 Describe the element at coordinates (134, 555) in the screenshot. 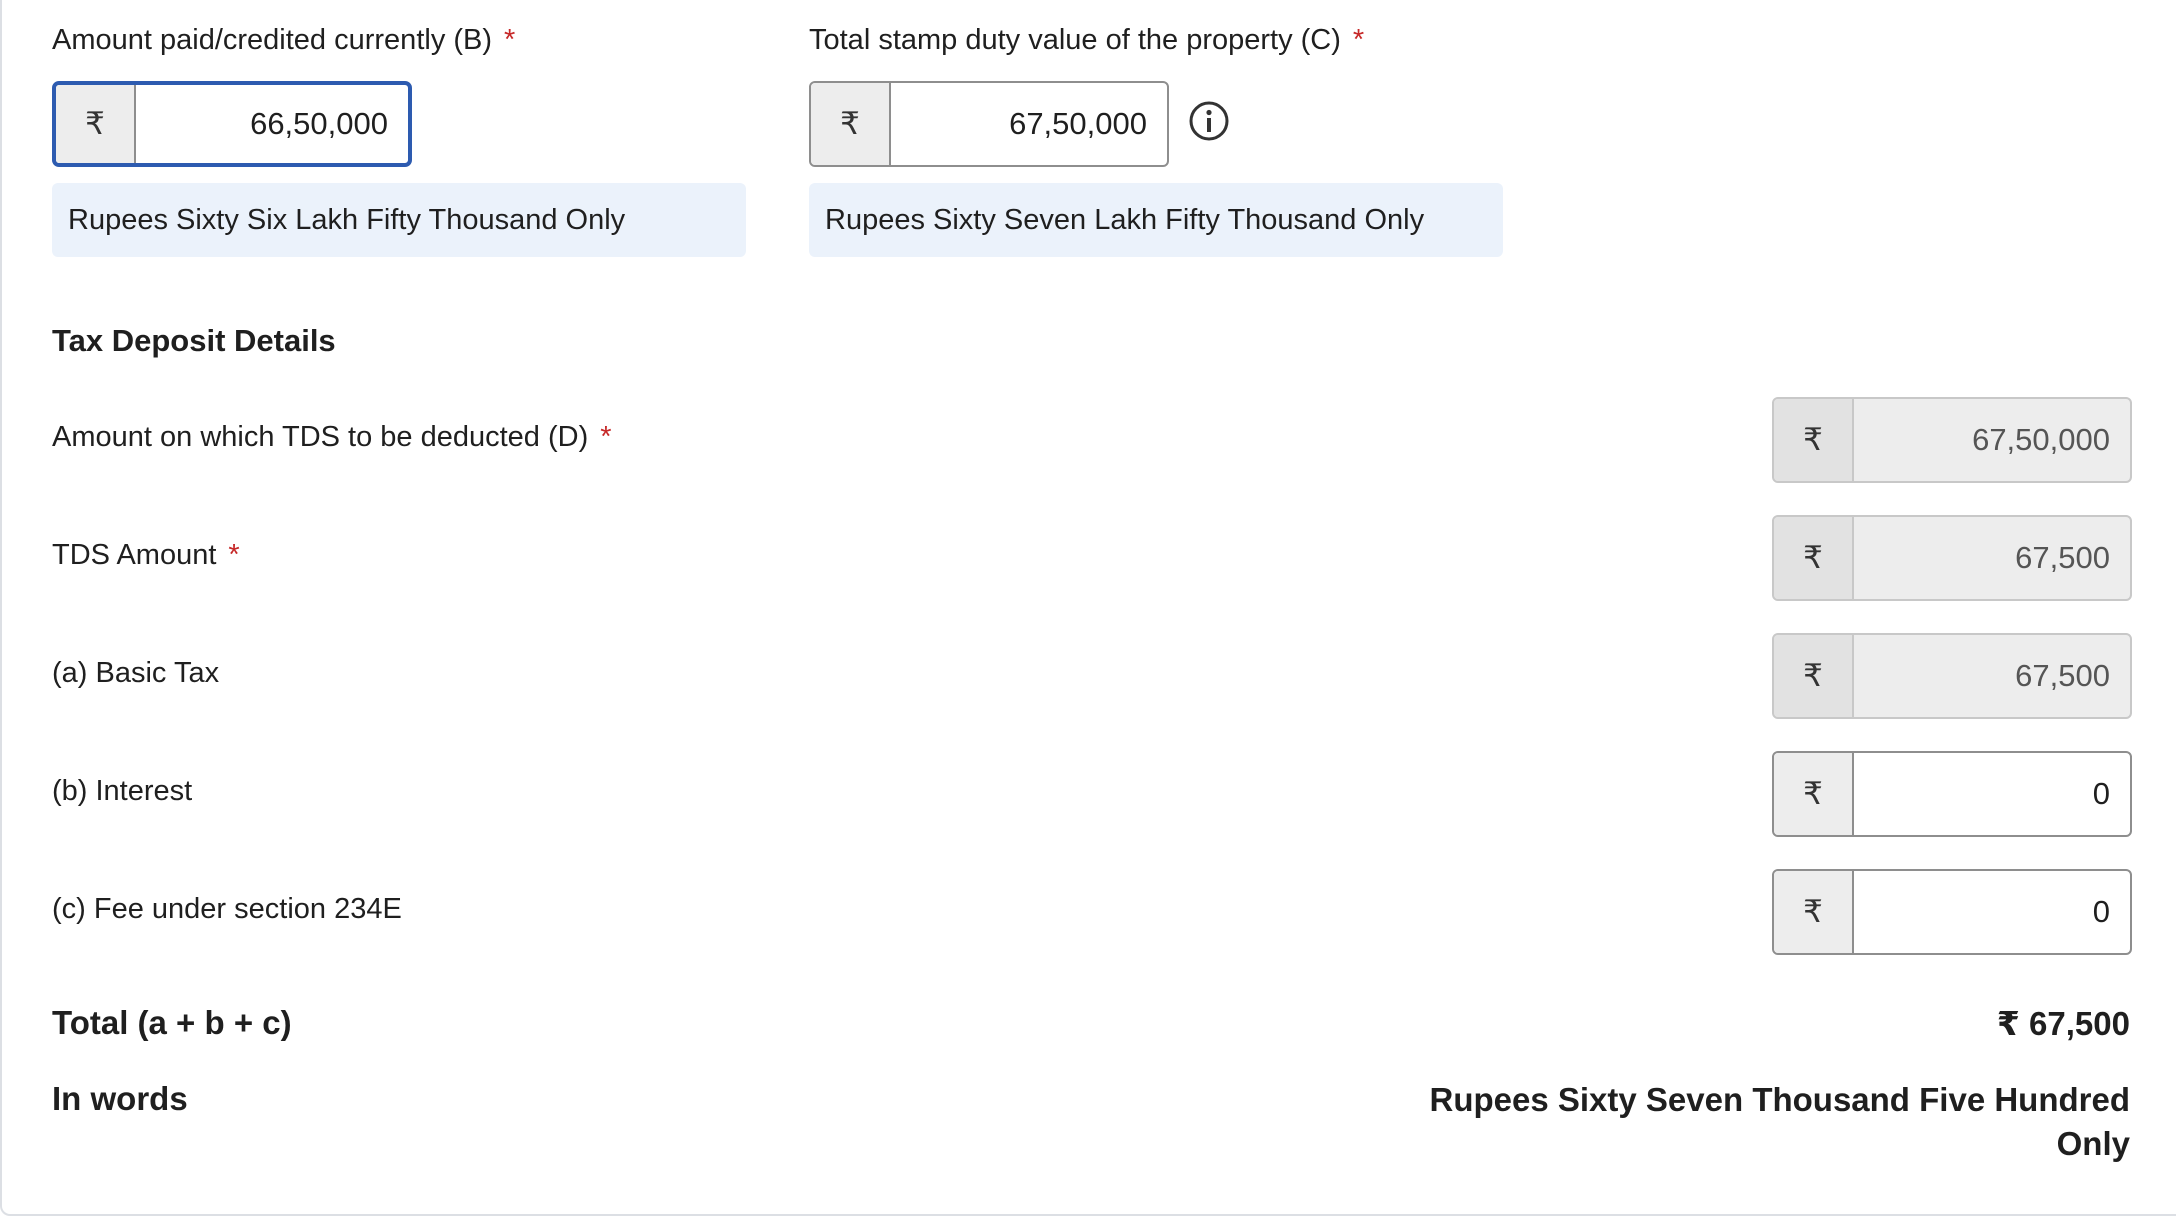

I see `tds-amount-label-text: TDS Amount` at that location.